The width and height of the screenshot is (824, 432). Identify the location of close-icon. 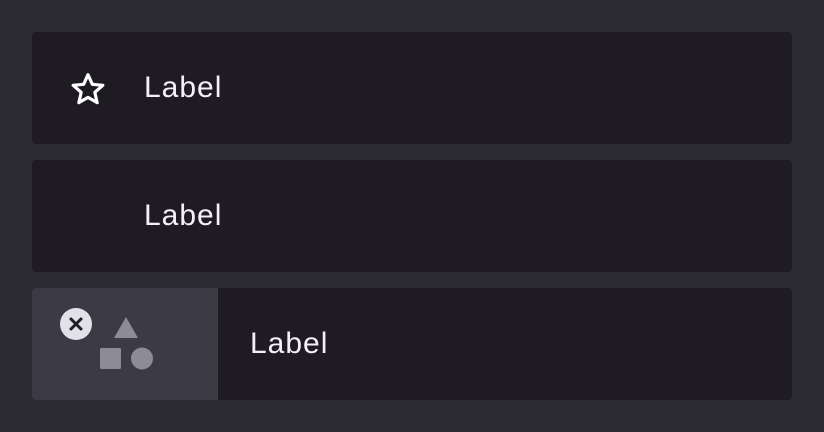
(76, 324).